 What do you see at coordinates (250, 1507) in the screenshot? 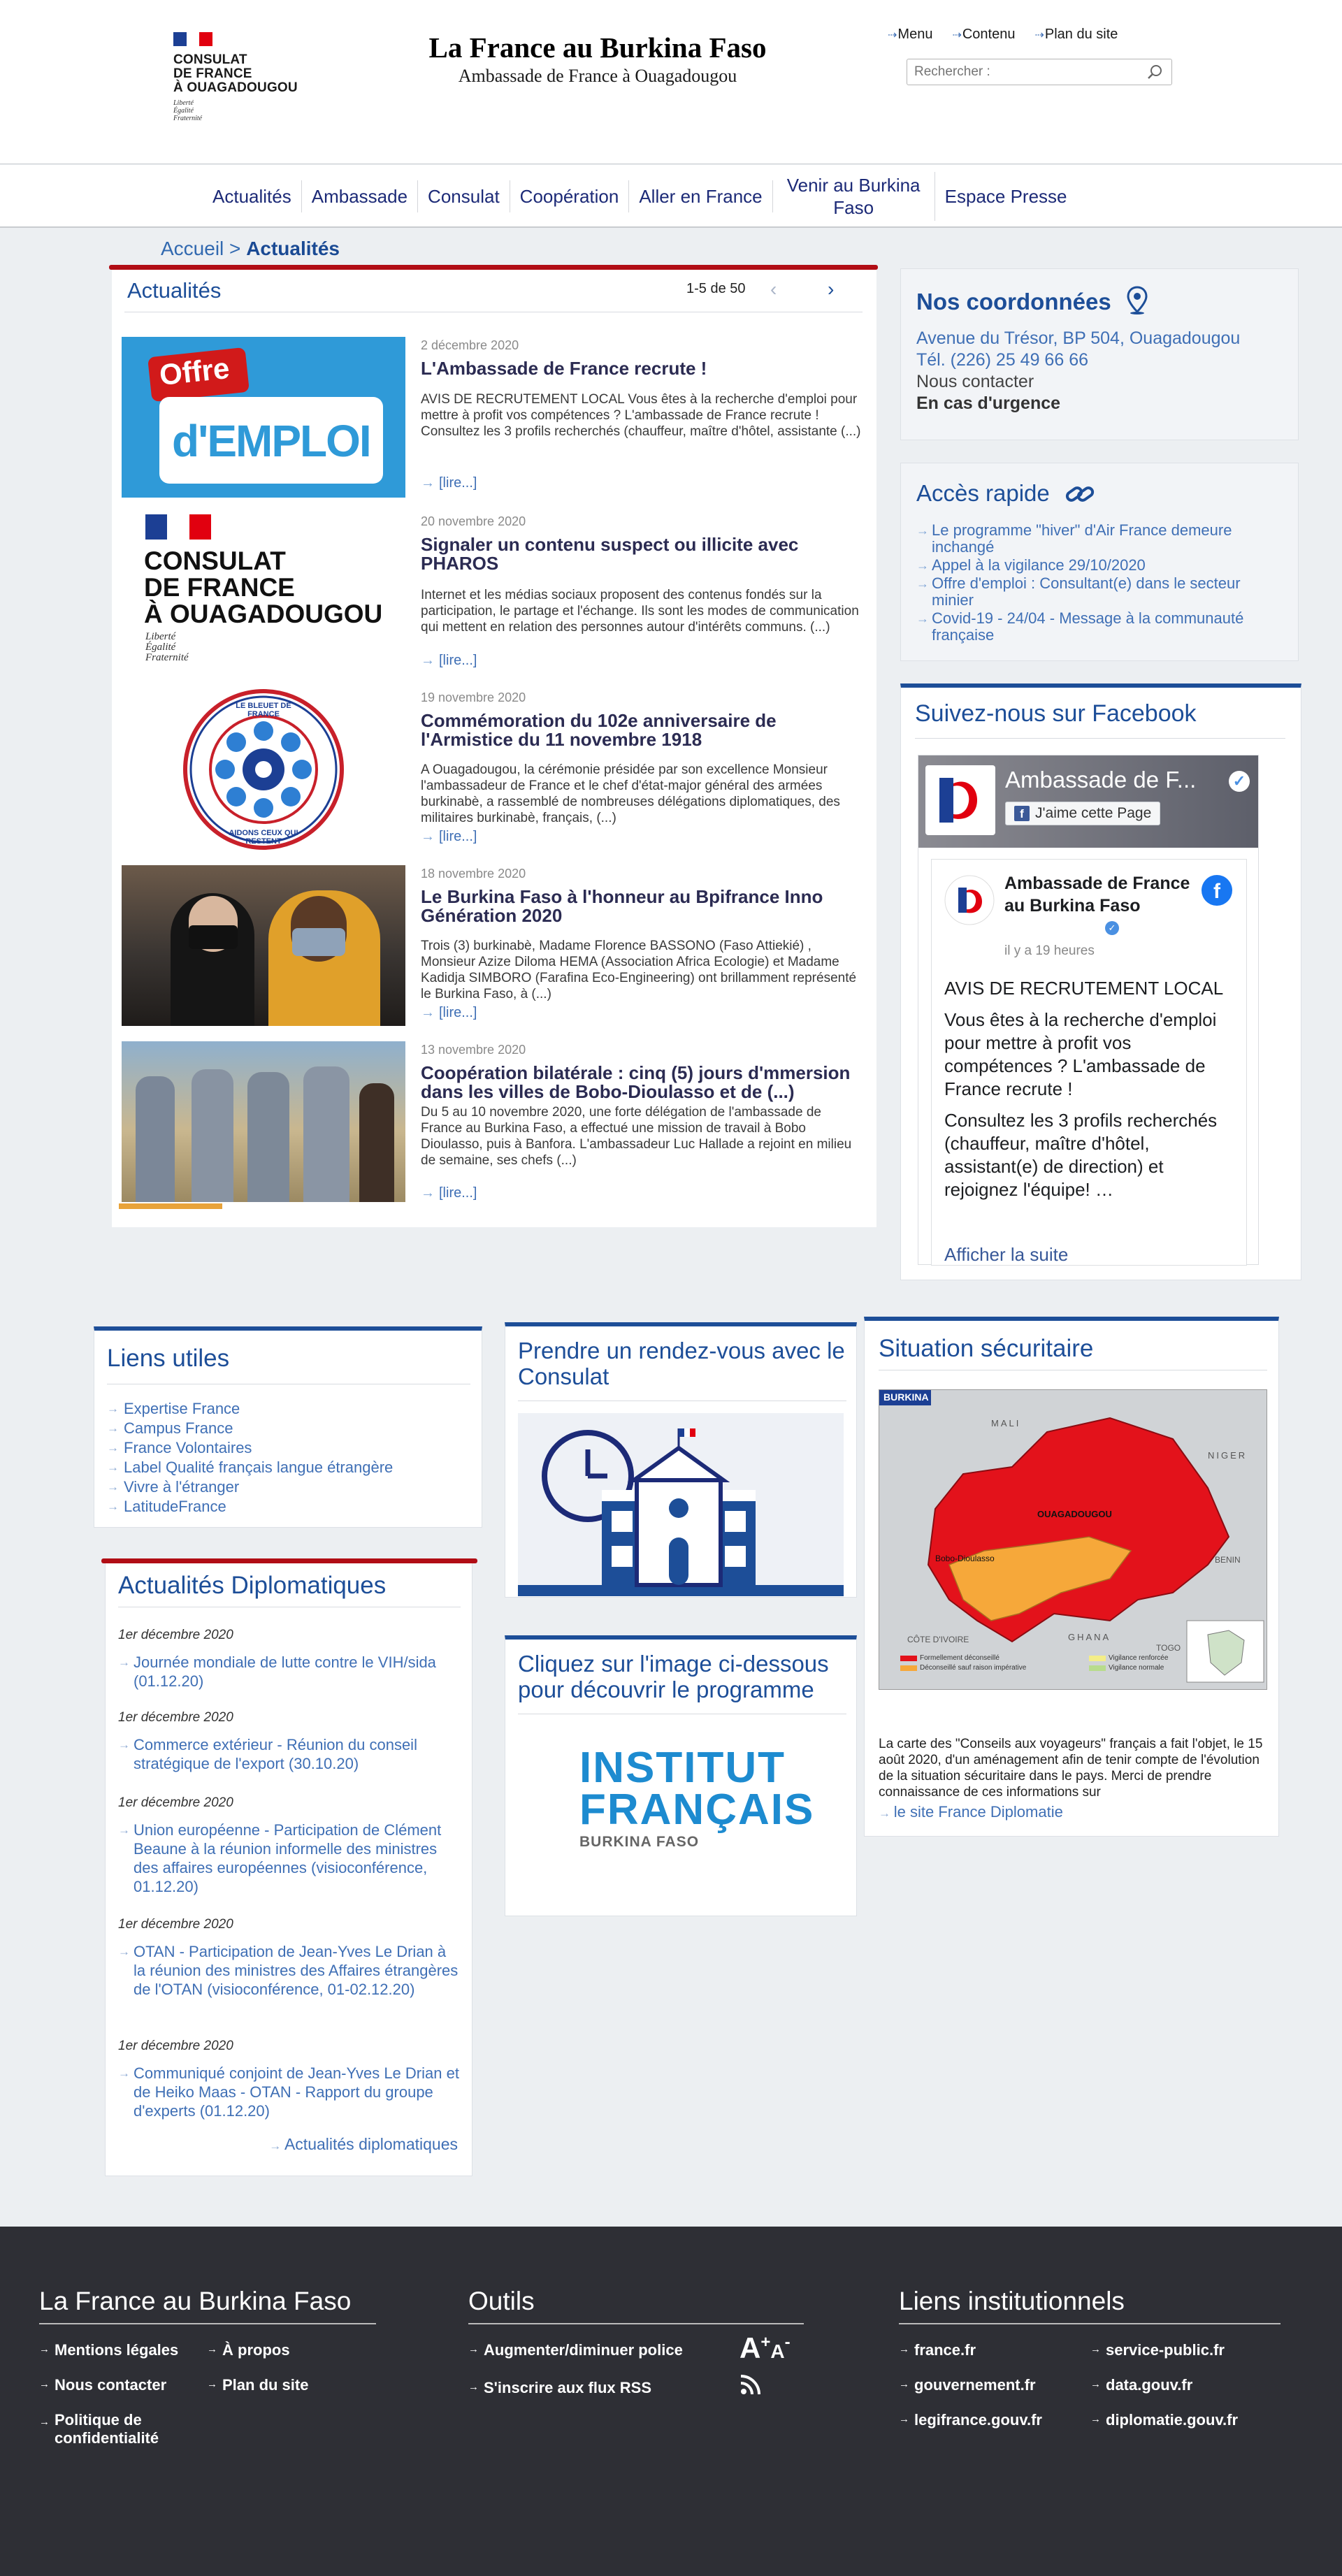
I see `liens-utiles-link: LatitudeFrance` at bounding box center [250, 1507].